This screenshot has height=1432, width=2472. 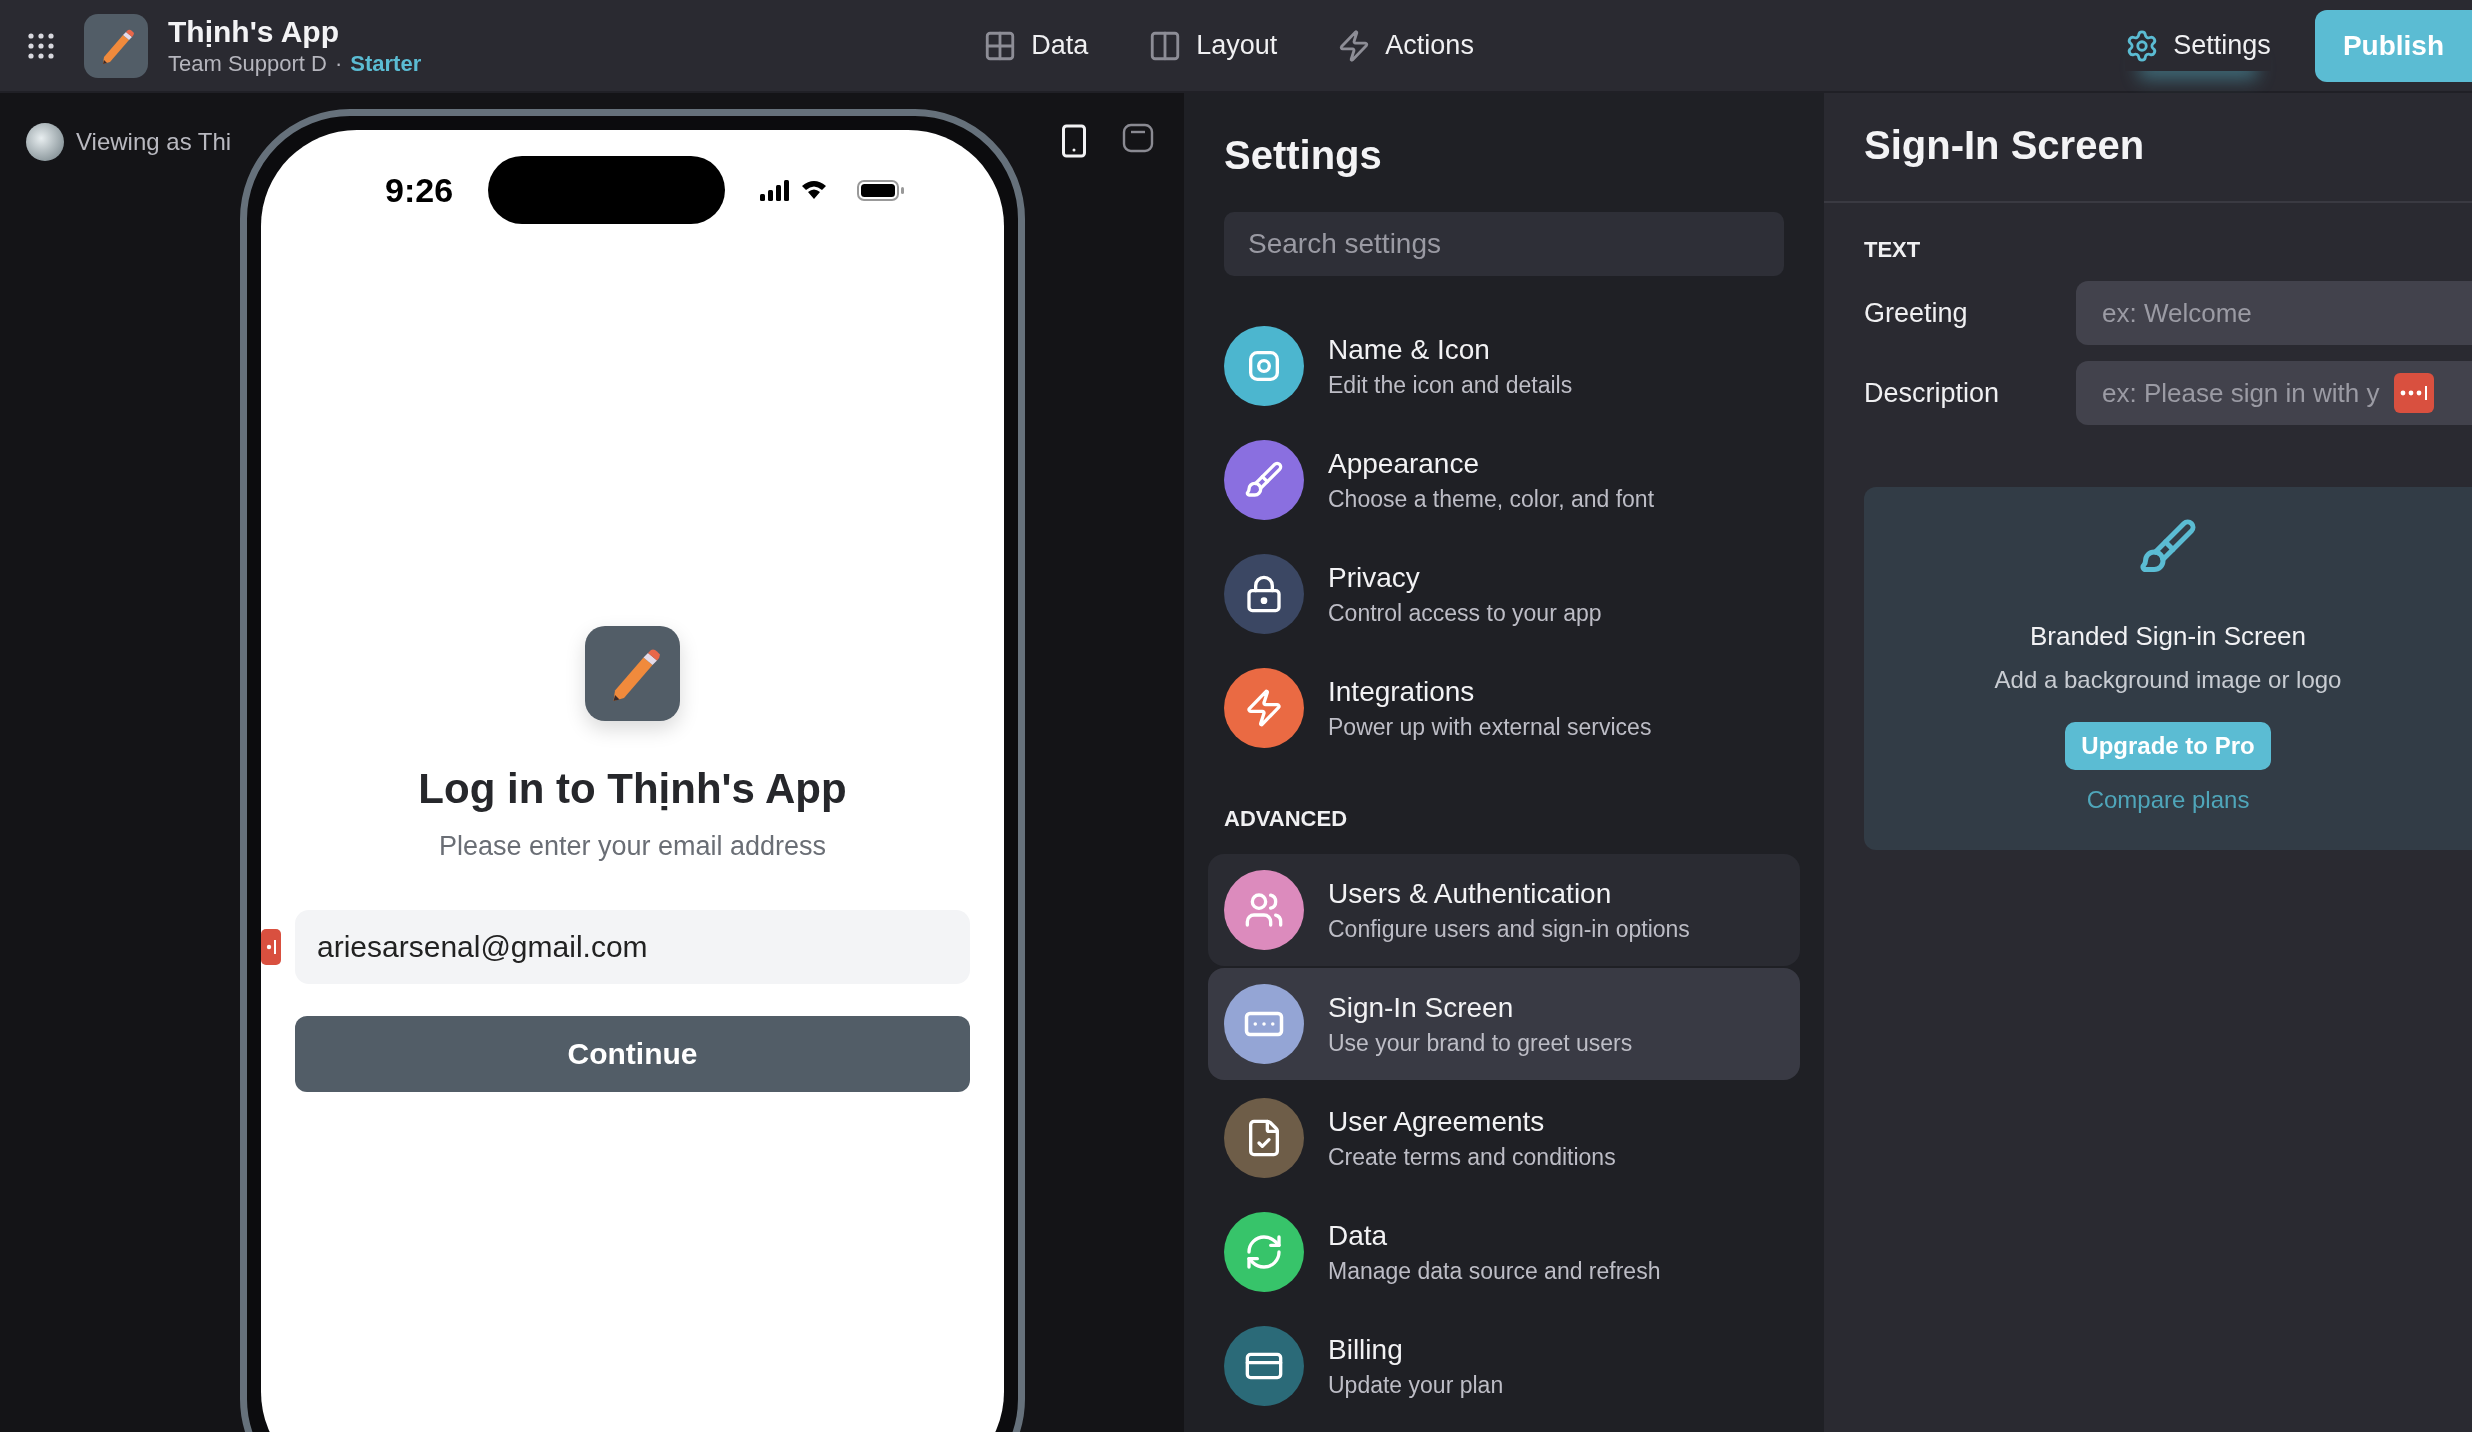 What do you see at coordinates (1286, 819) in the screenshot?
I see `section-heading: ADVANCED` at bounding box center [1286, 819].